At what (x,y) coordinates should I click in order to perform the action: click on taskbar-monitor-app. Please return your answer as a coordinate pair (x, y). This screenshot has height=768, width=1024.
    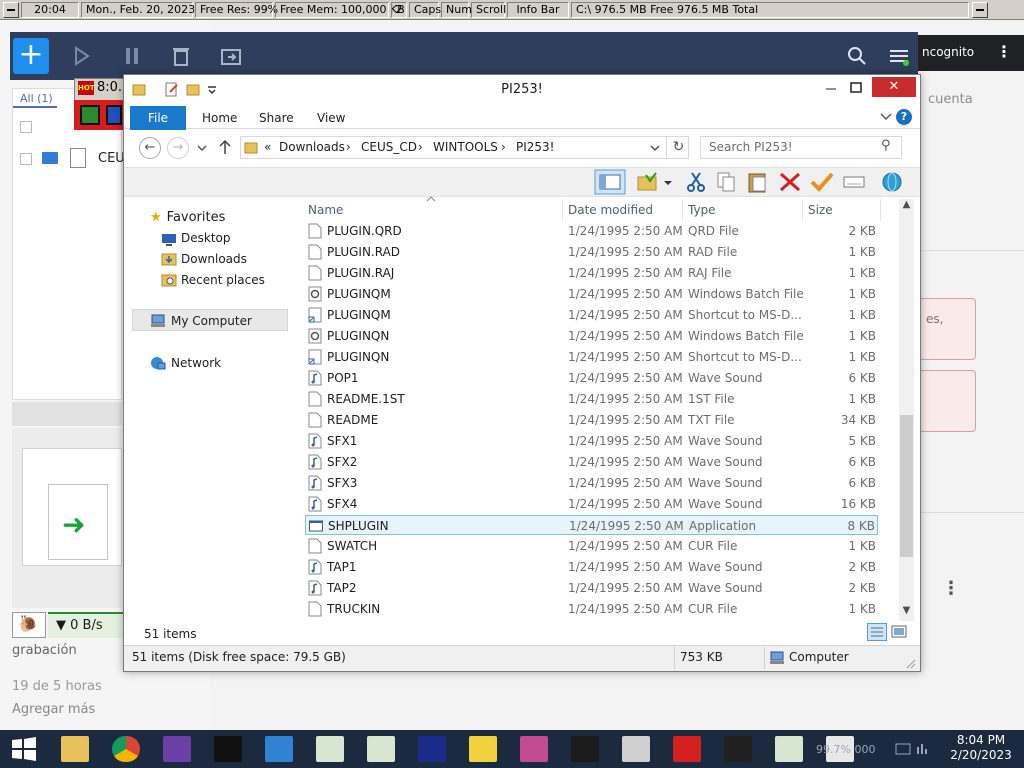
    Looking at the image, I should click on (432, 749).